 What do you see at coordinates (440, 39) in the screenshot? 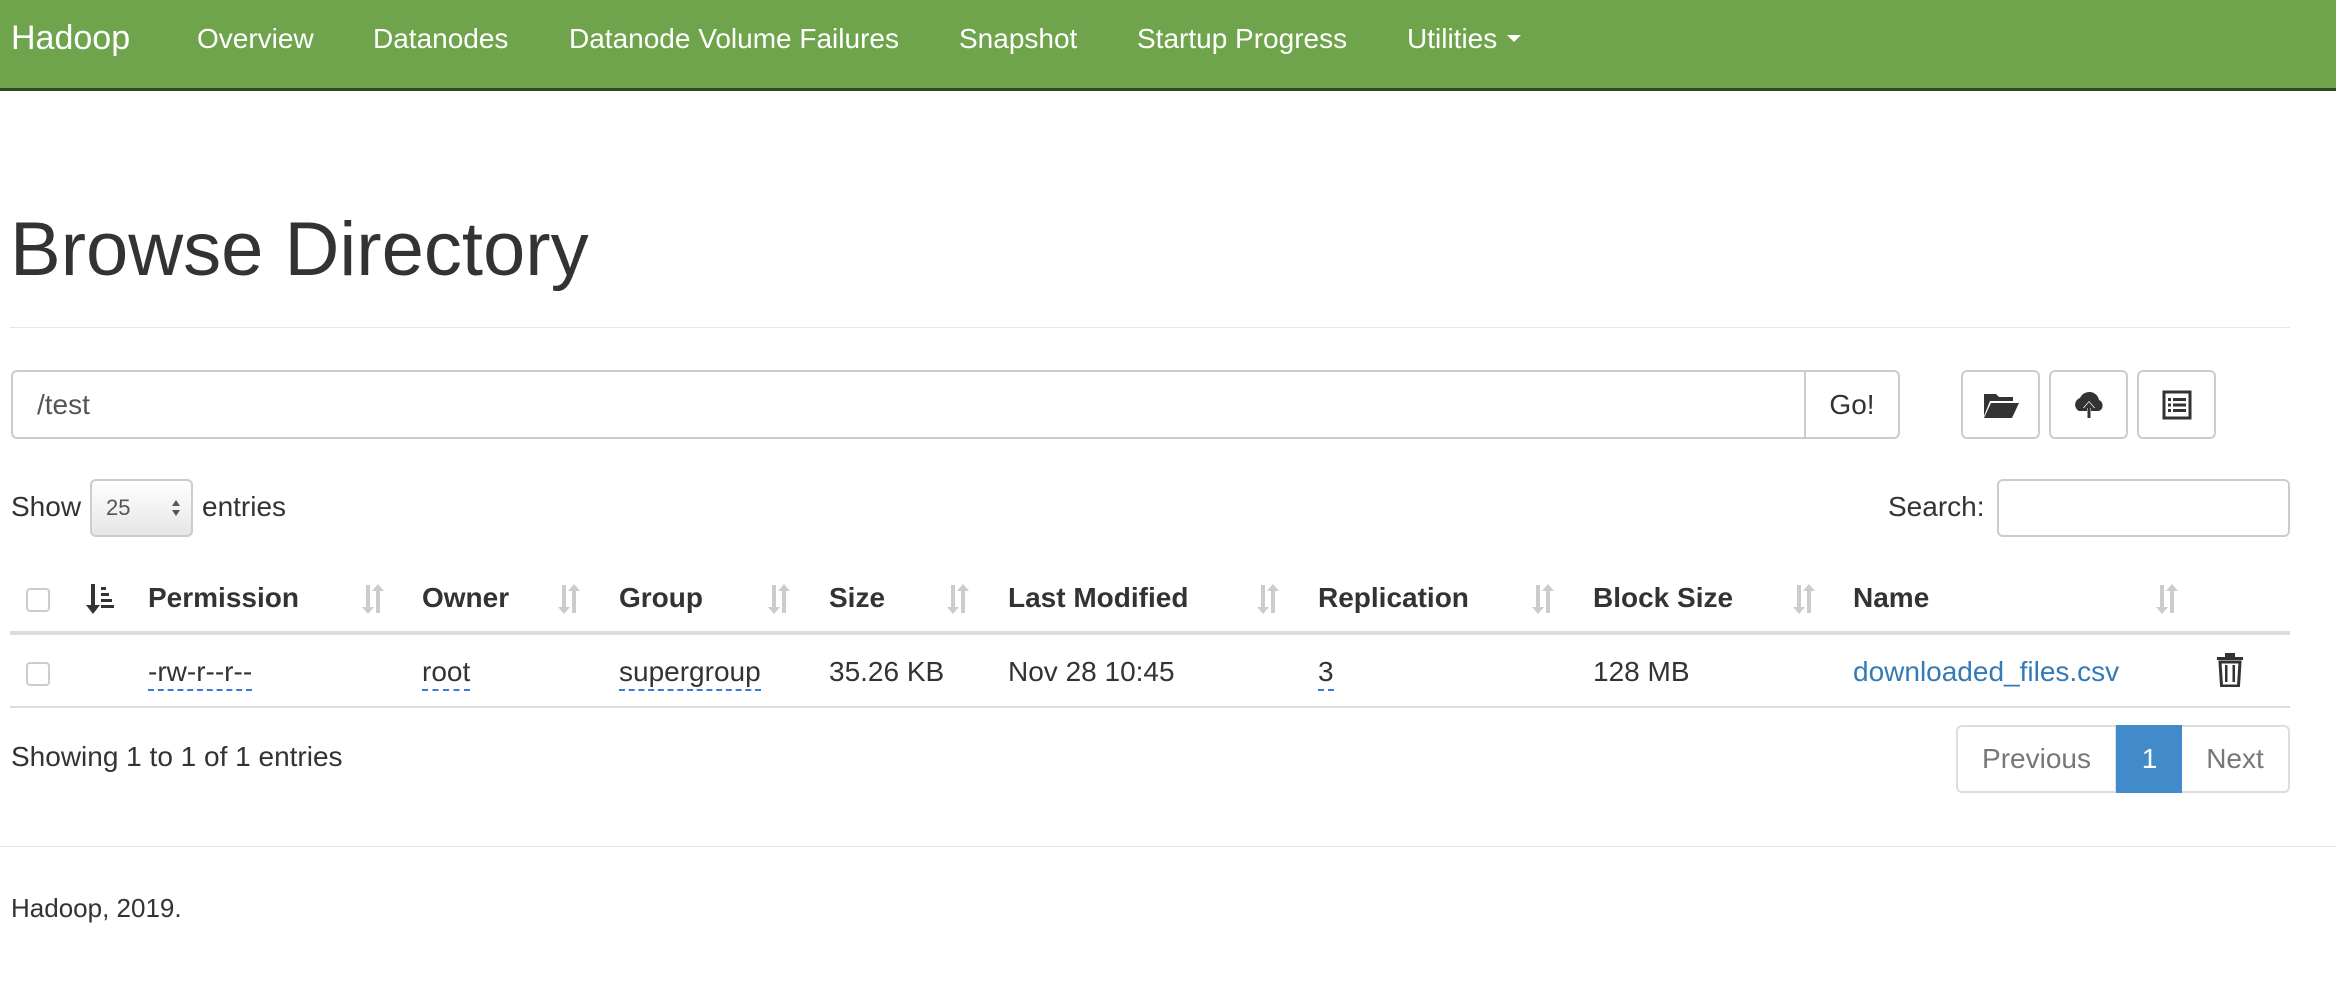
I see `nav-item-datanodes: Datanodes` at bounding box center [440, 39].